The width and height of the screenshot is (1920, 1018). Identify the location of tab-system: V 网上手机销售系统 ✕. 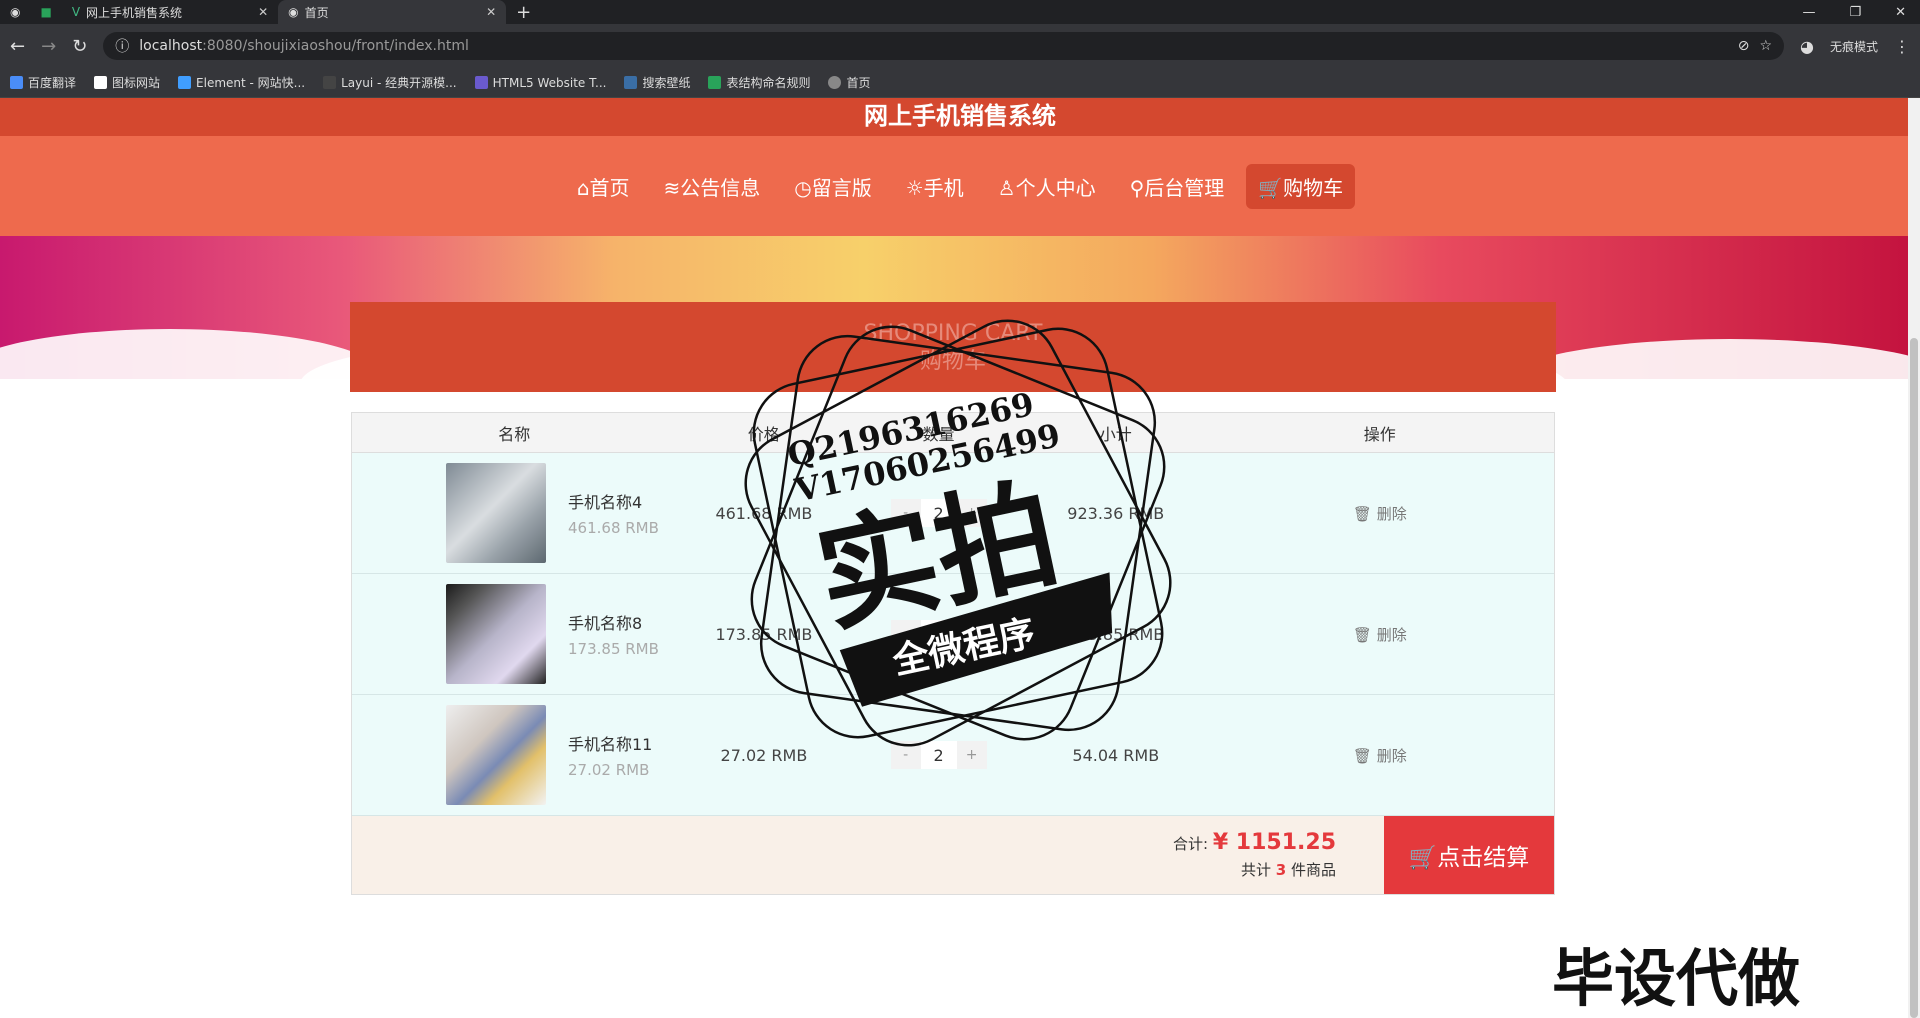
(170, 12).